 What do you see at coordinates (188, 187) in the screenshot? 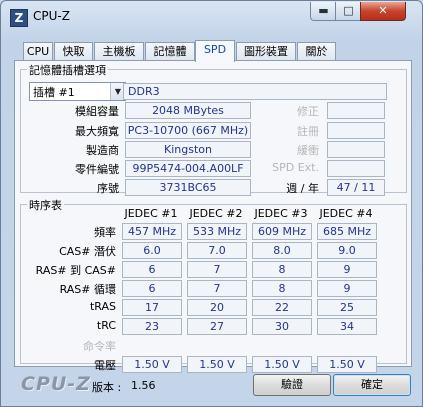
I see `serial-value: 3731BC65` at bounding box center [188, 187].